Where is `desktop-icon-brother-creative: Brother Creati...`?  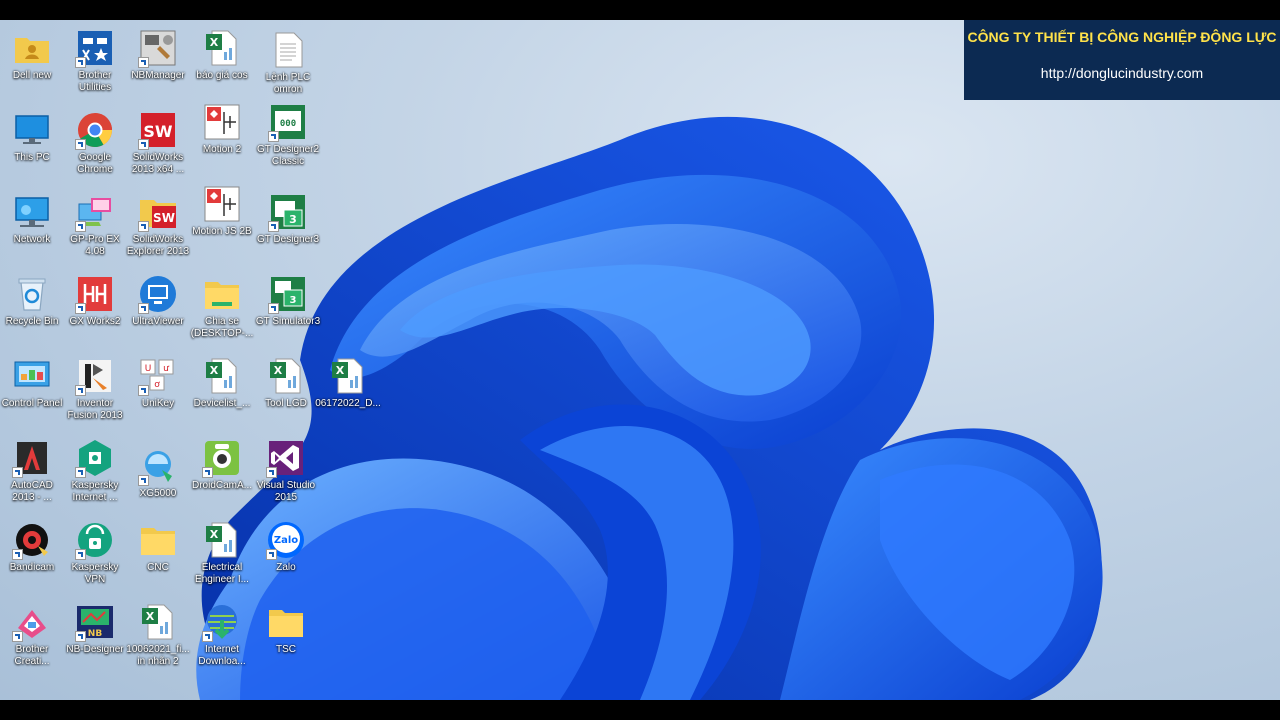
desktop-icon-brother-creative: Brother Creati... is located at coordinates (32, 635).